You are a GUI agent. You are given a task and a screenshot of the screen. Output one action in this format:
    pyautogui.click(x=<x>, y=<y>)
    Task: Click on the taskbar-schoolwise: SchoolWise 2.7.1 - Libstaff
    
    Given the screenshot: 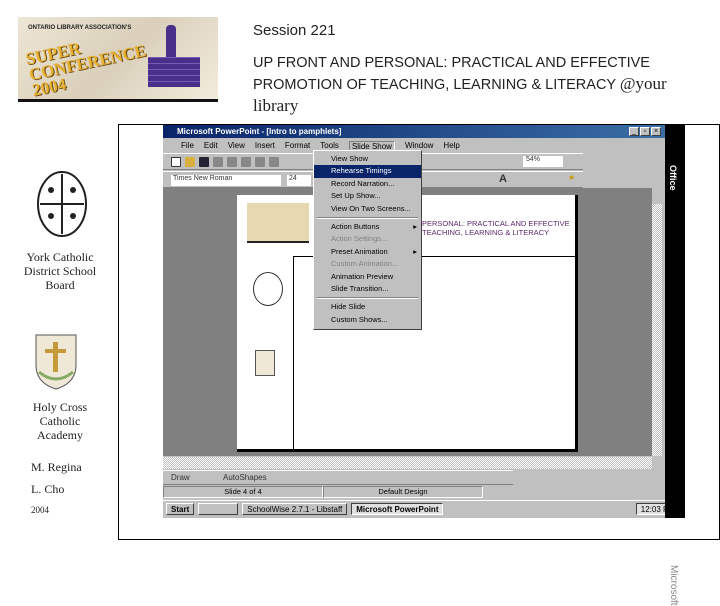 What is the action you would take?
    pyautogui.click(x=295, y=509)
    